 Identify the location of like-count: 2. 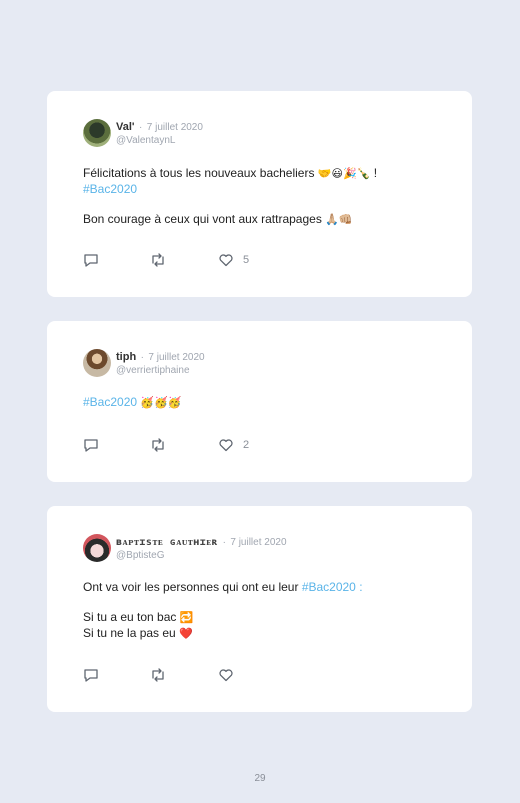
(246, 445).